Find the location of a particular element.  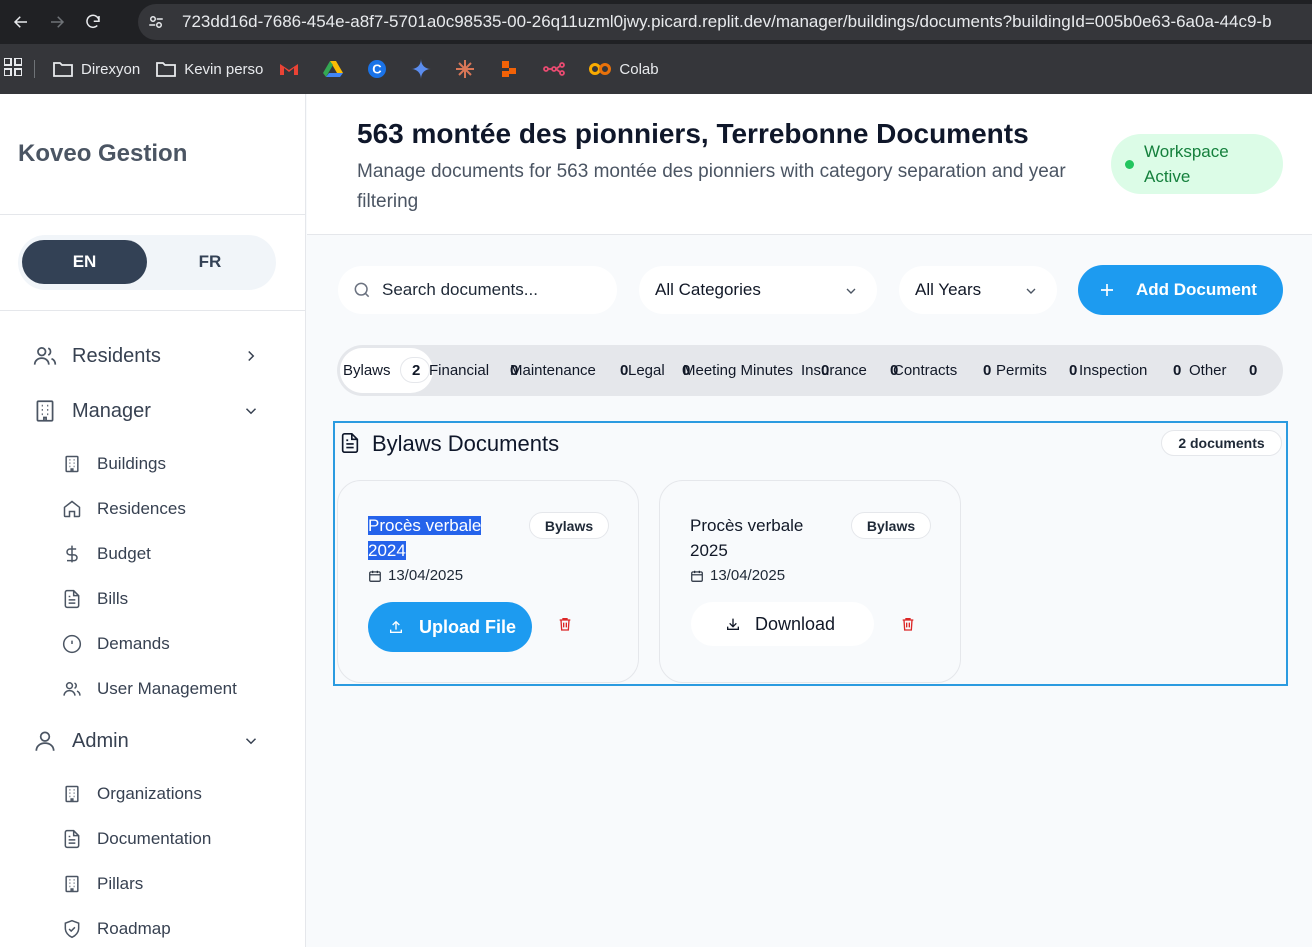

back-icon is located at coordinates (21, 22).